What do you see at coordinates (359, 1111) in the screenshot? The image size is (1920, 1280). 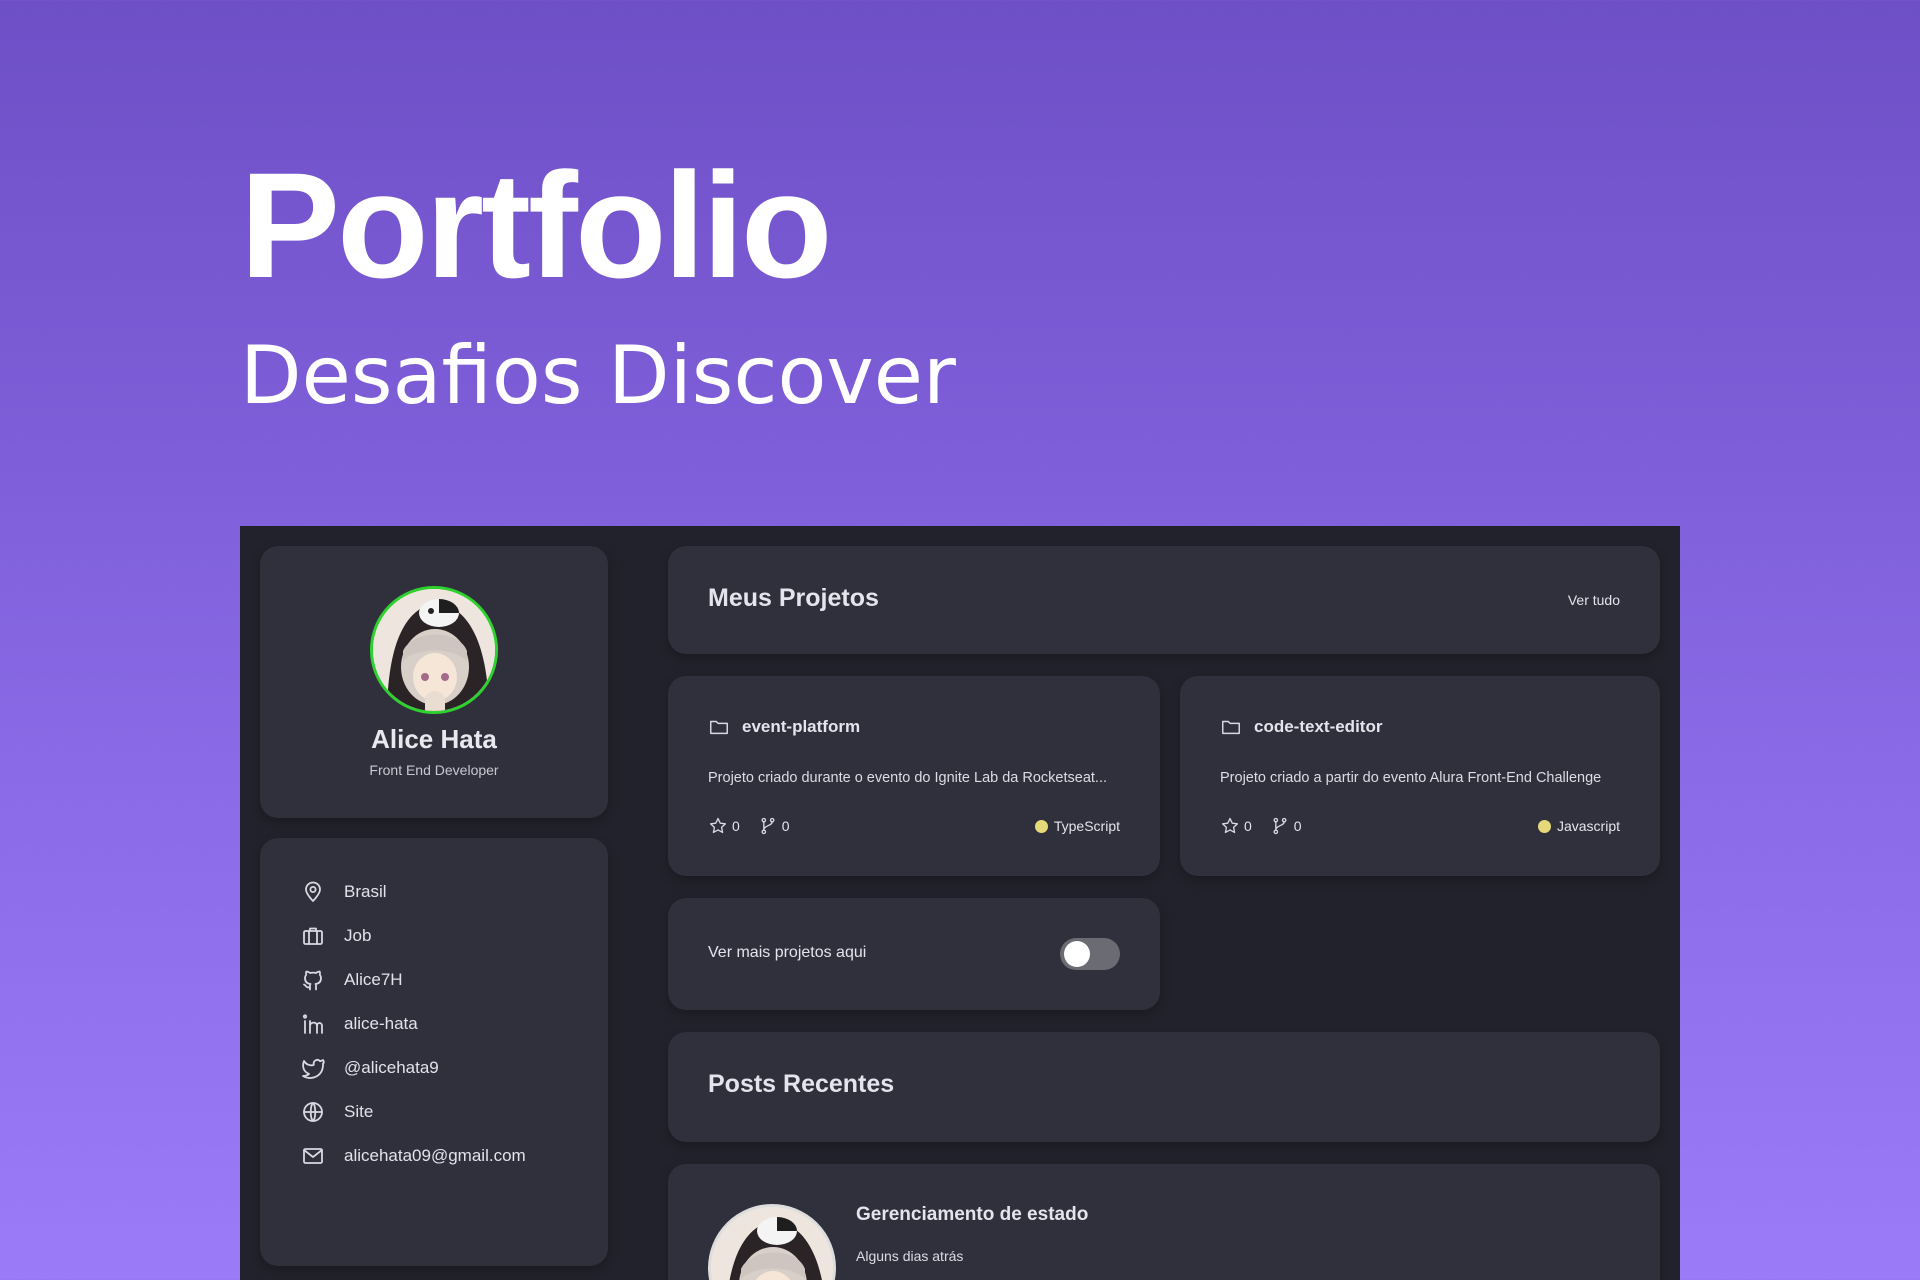 I see `info-site-label: Site` at bounding box center [359, 1111].